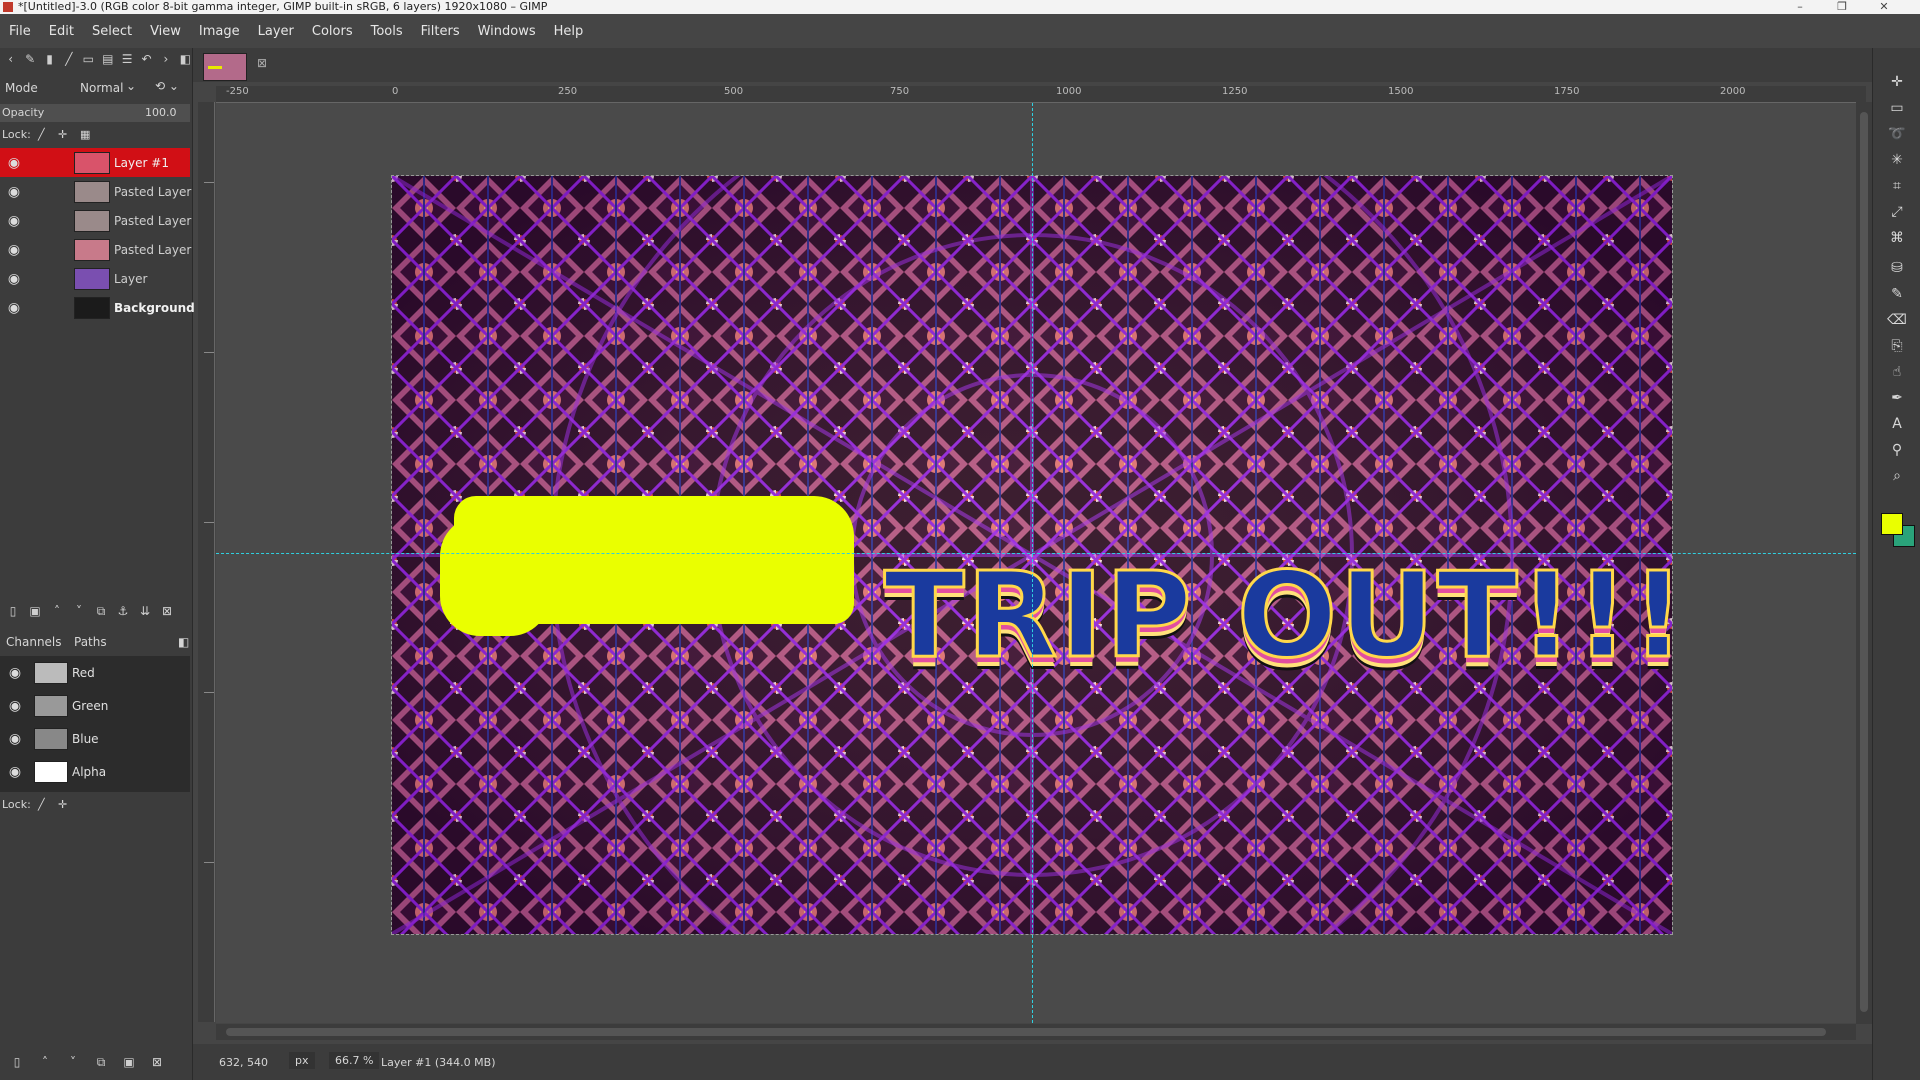 Image resolution: width=1920 pixels, height=1080 pixels. I want to click on warp-tool-icon: ⌘, so click(1897, 238).